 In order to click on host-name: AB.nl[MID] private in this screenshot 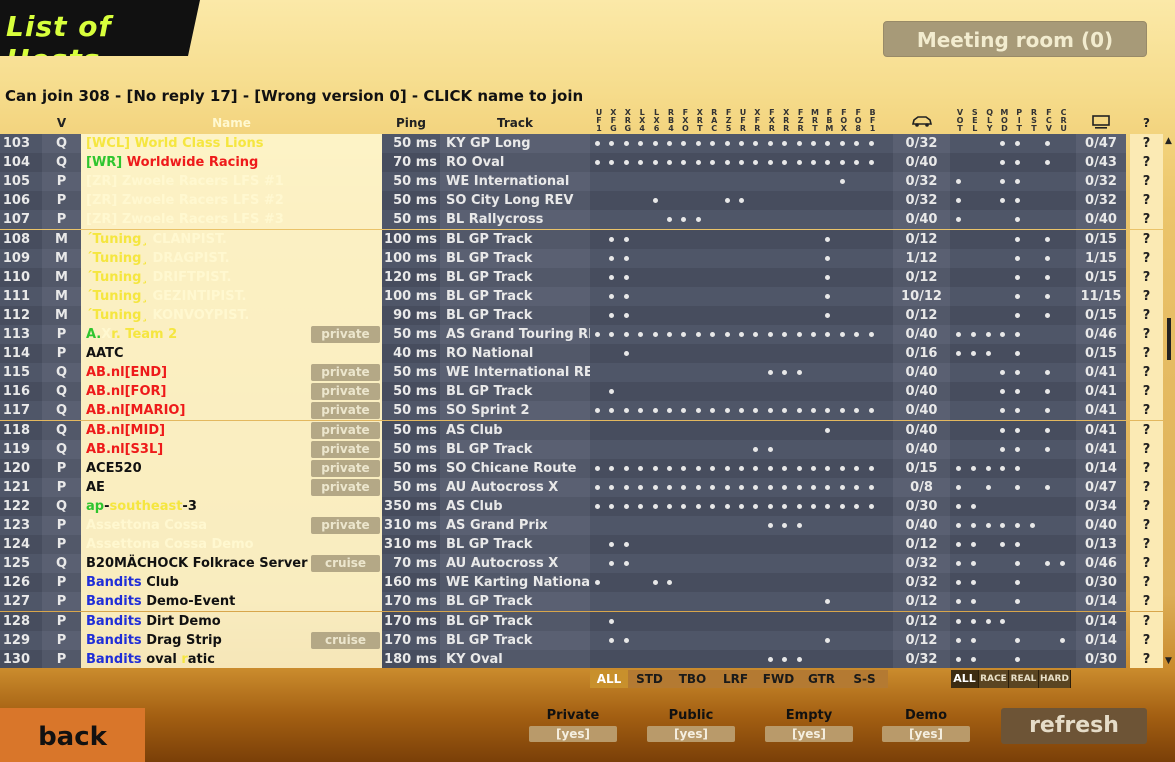, I will do `click(231, 430)`.